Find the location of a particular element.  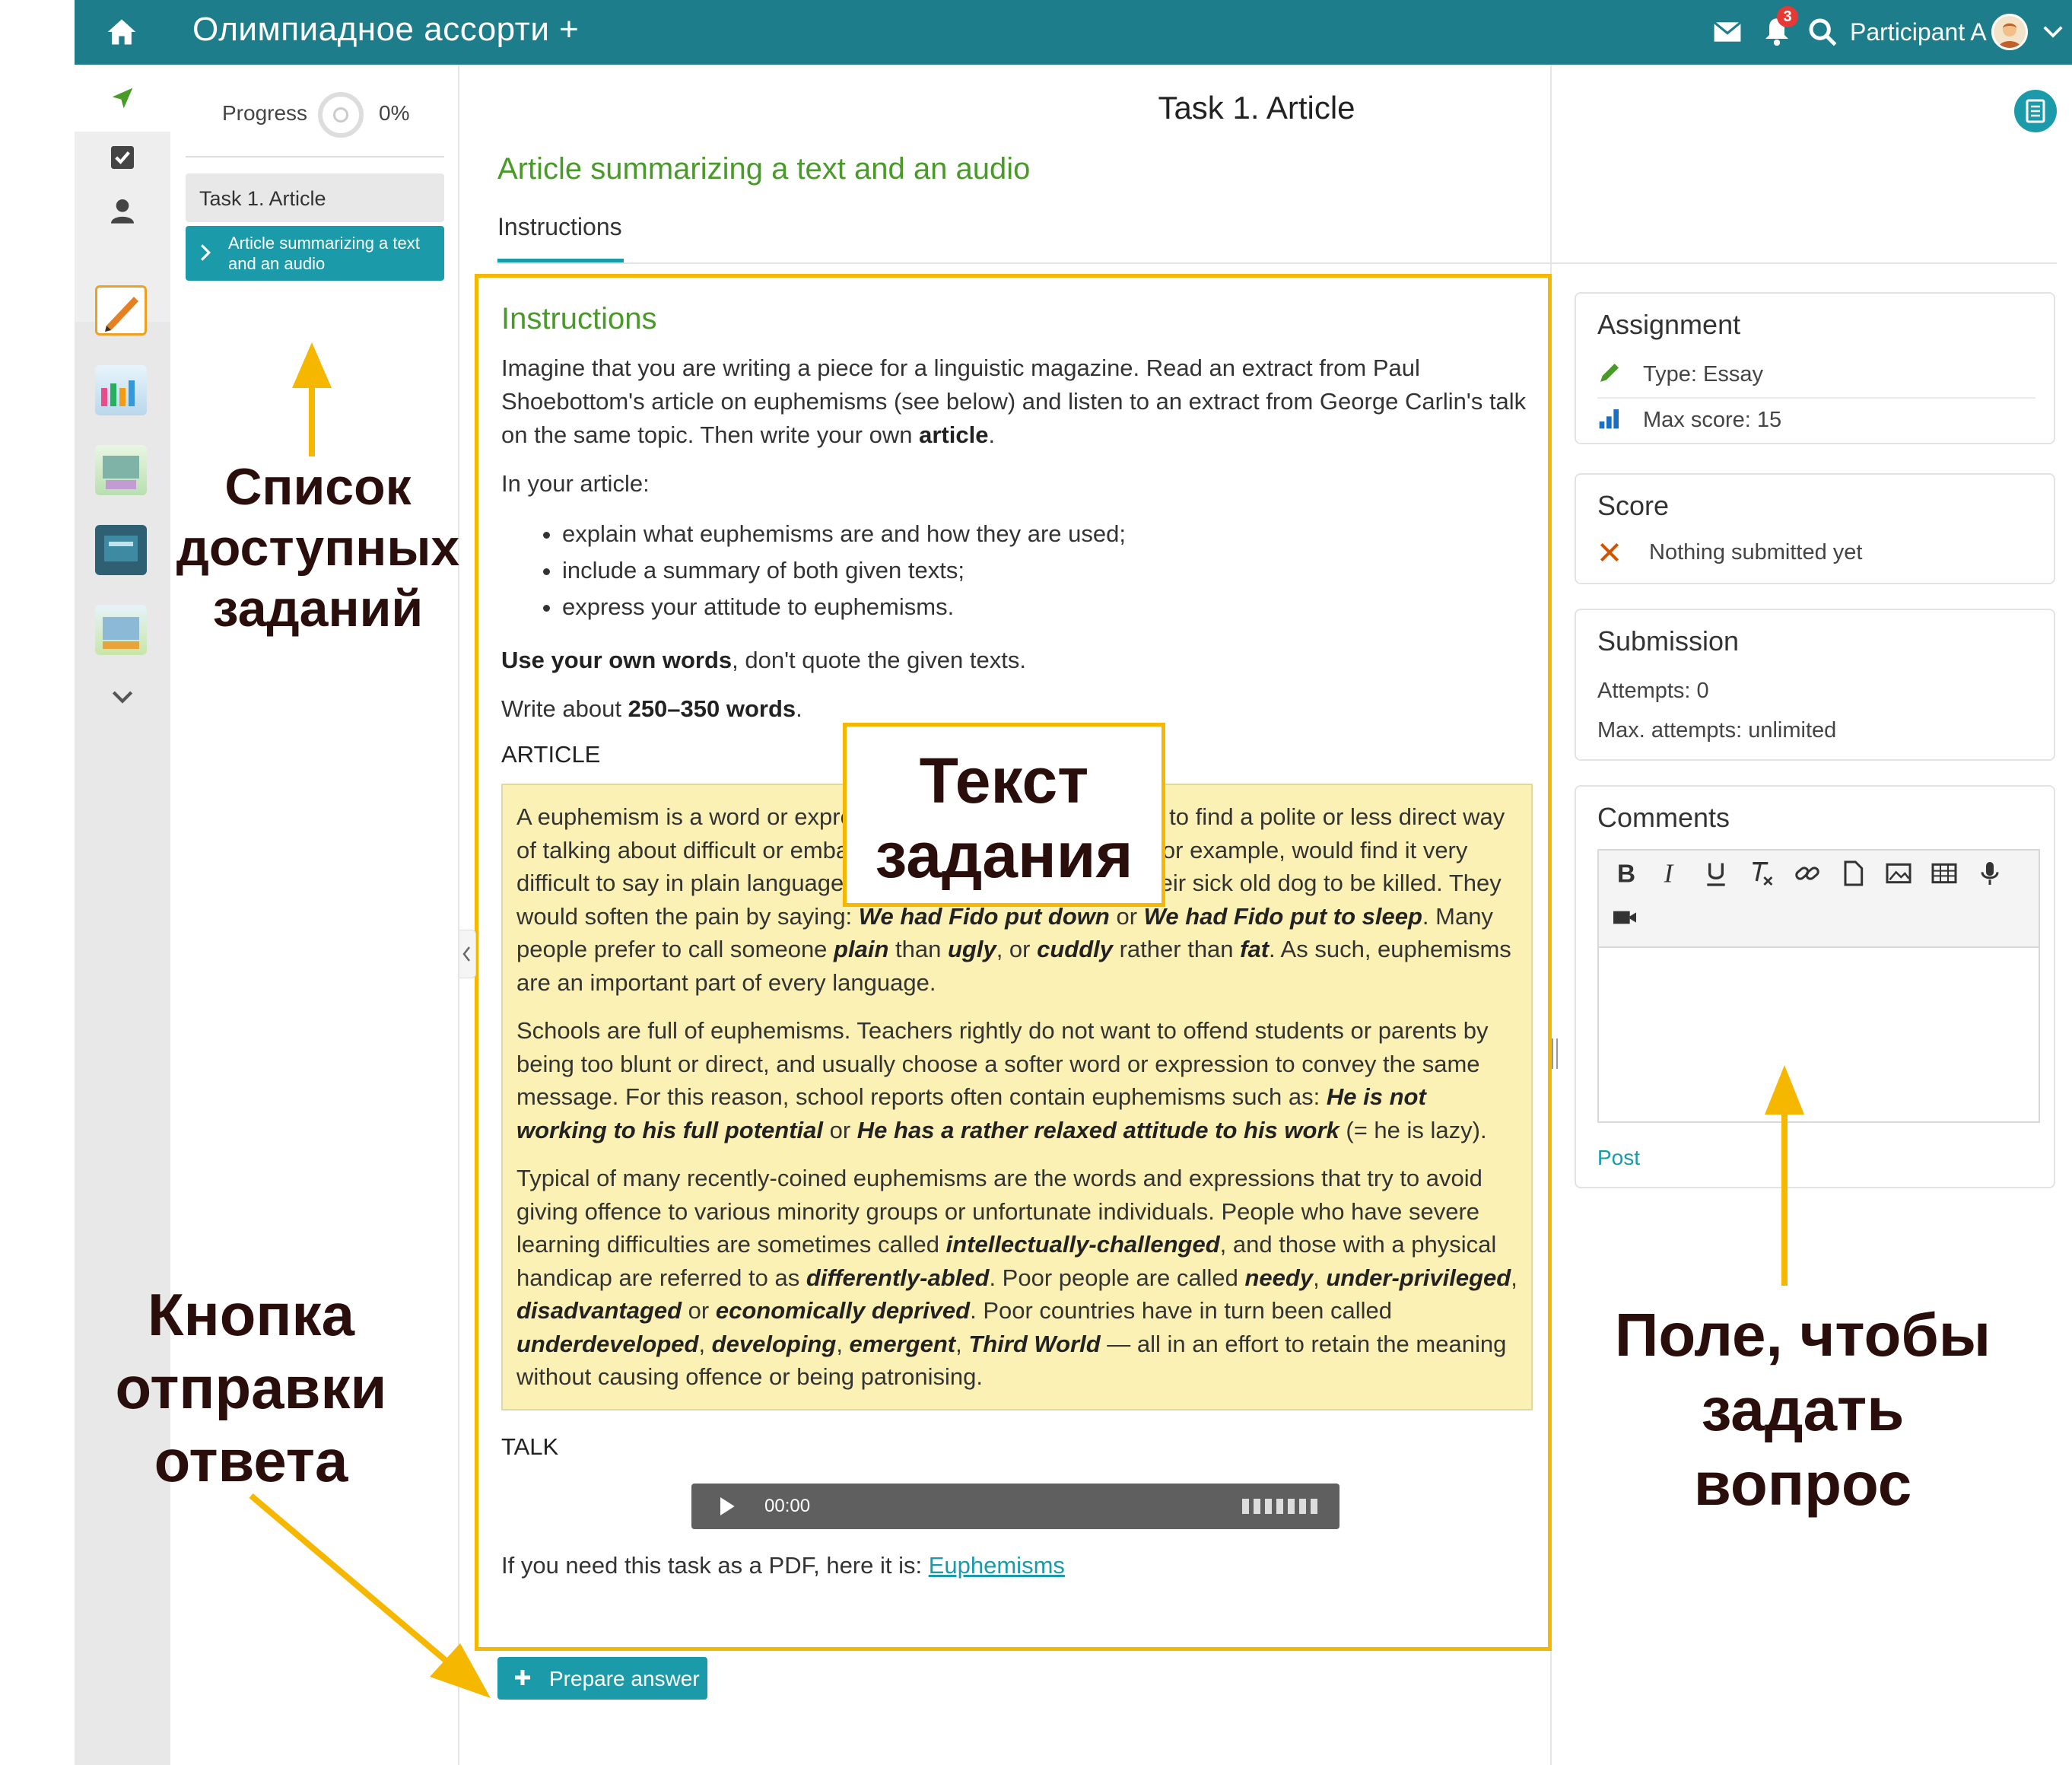

task-subtitle: Article summarizing a text and an audio is located at coordinates (764, 169).